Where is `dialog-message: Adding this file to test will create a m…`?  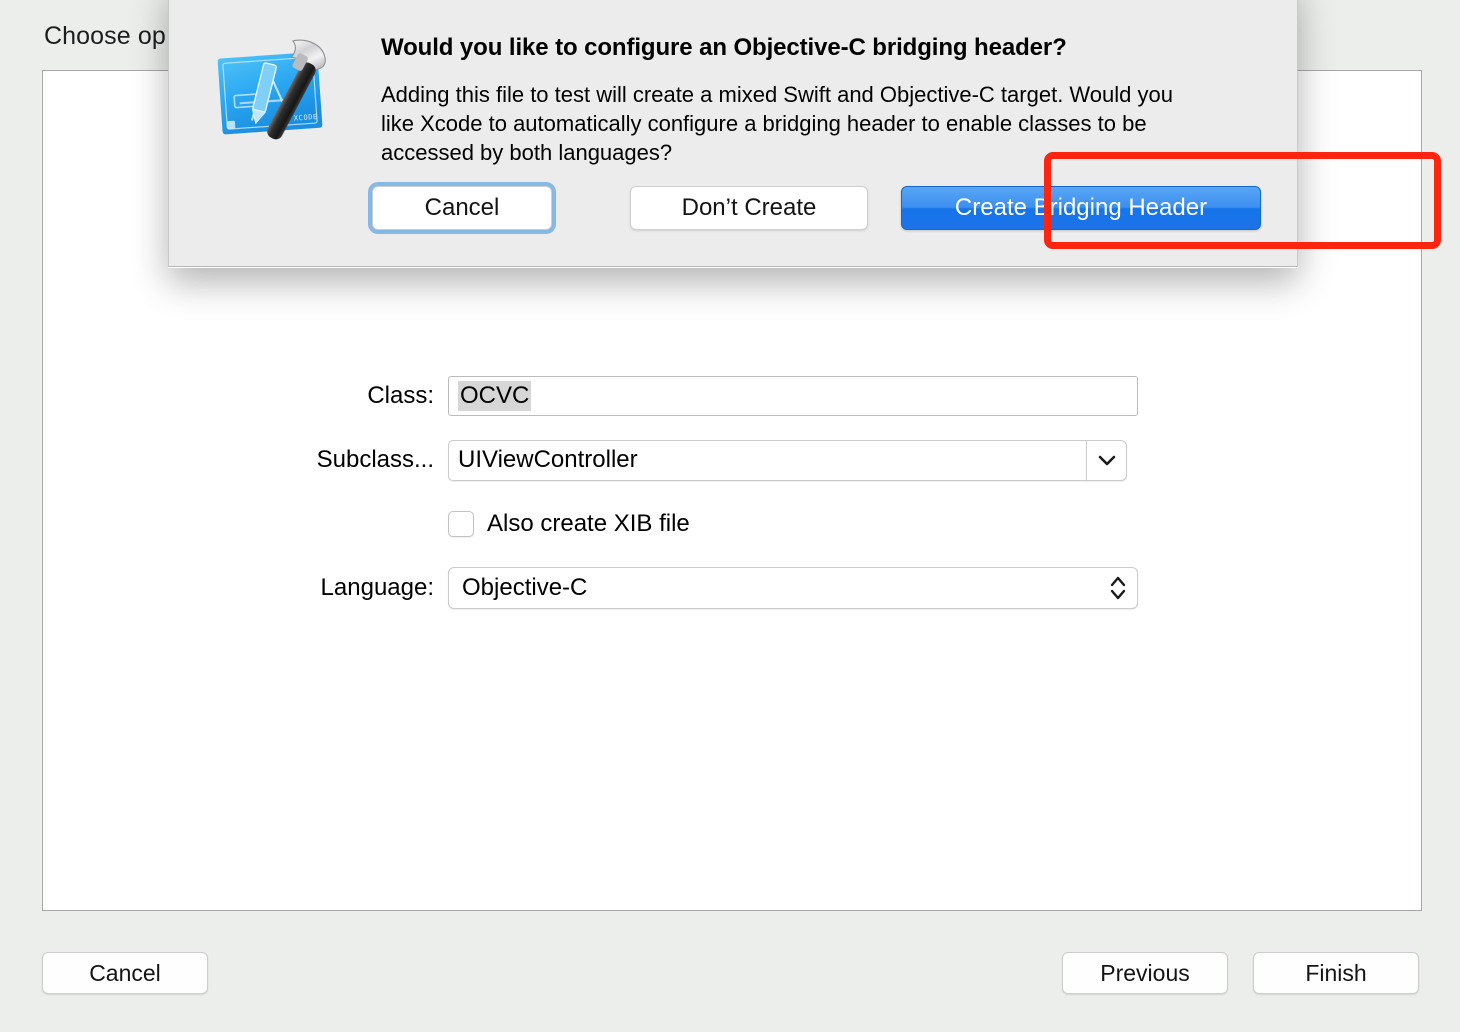 dialog-message: Adding this file to test will create a m… is located at coordinates (777, 123).